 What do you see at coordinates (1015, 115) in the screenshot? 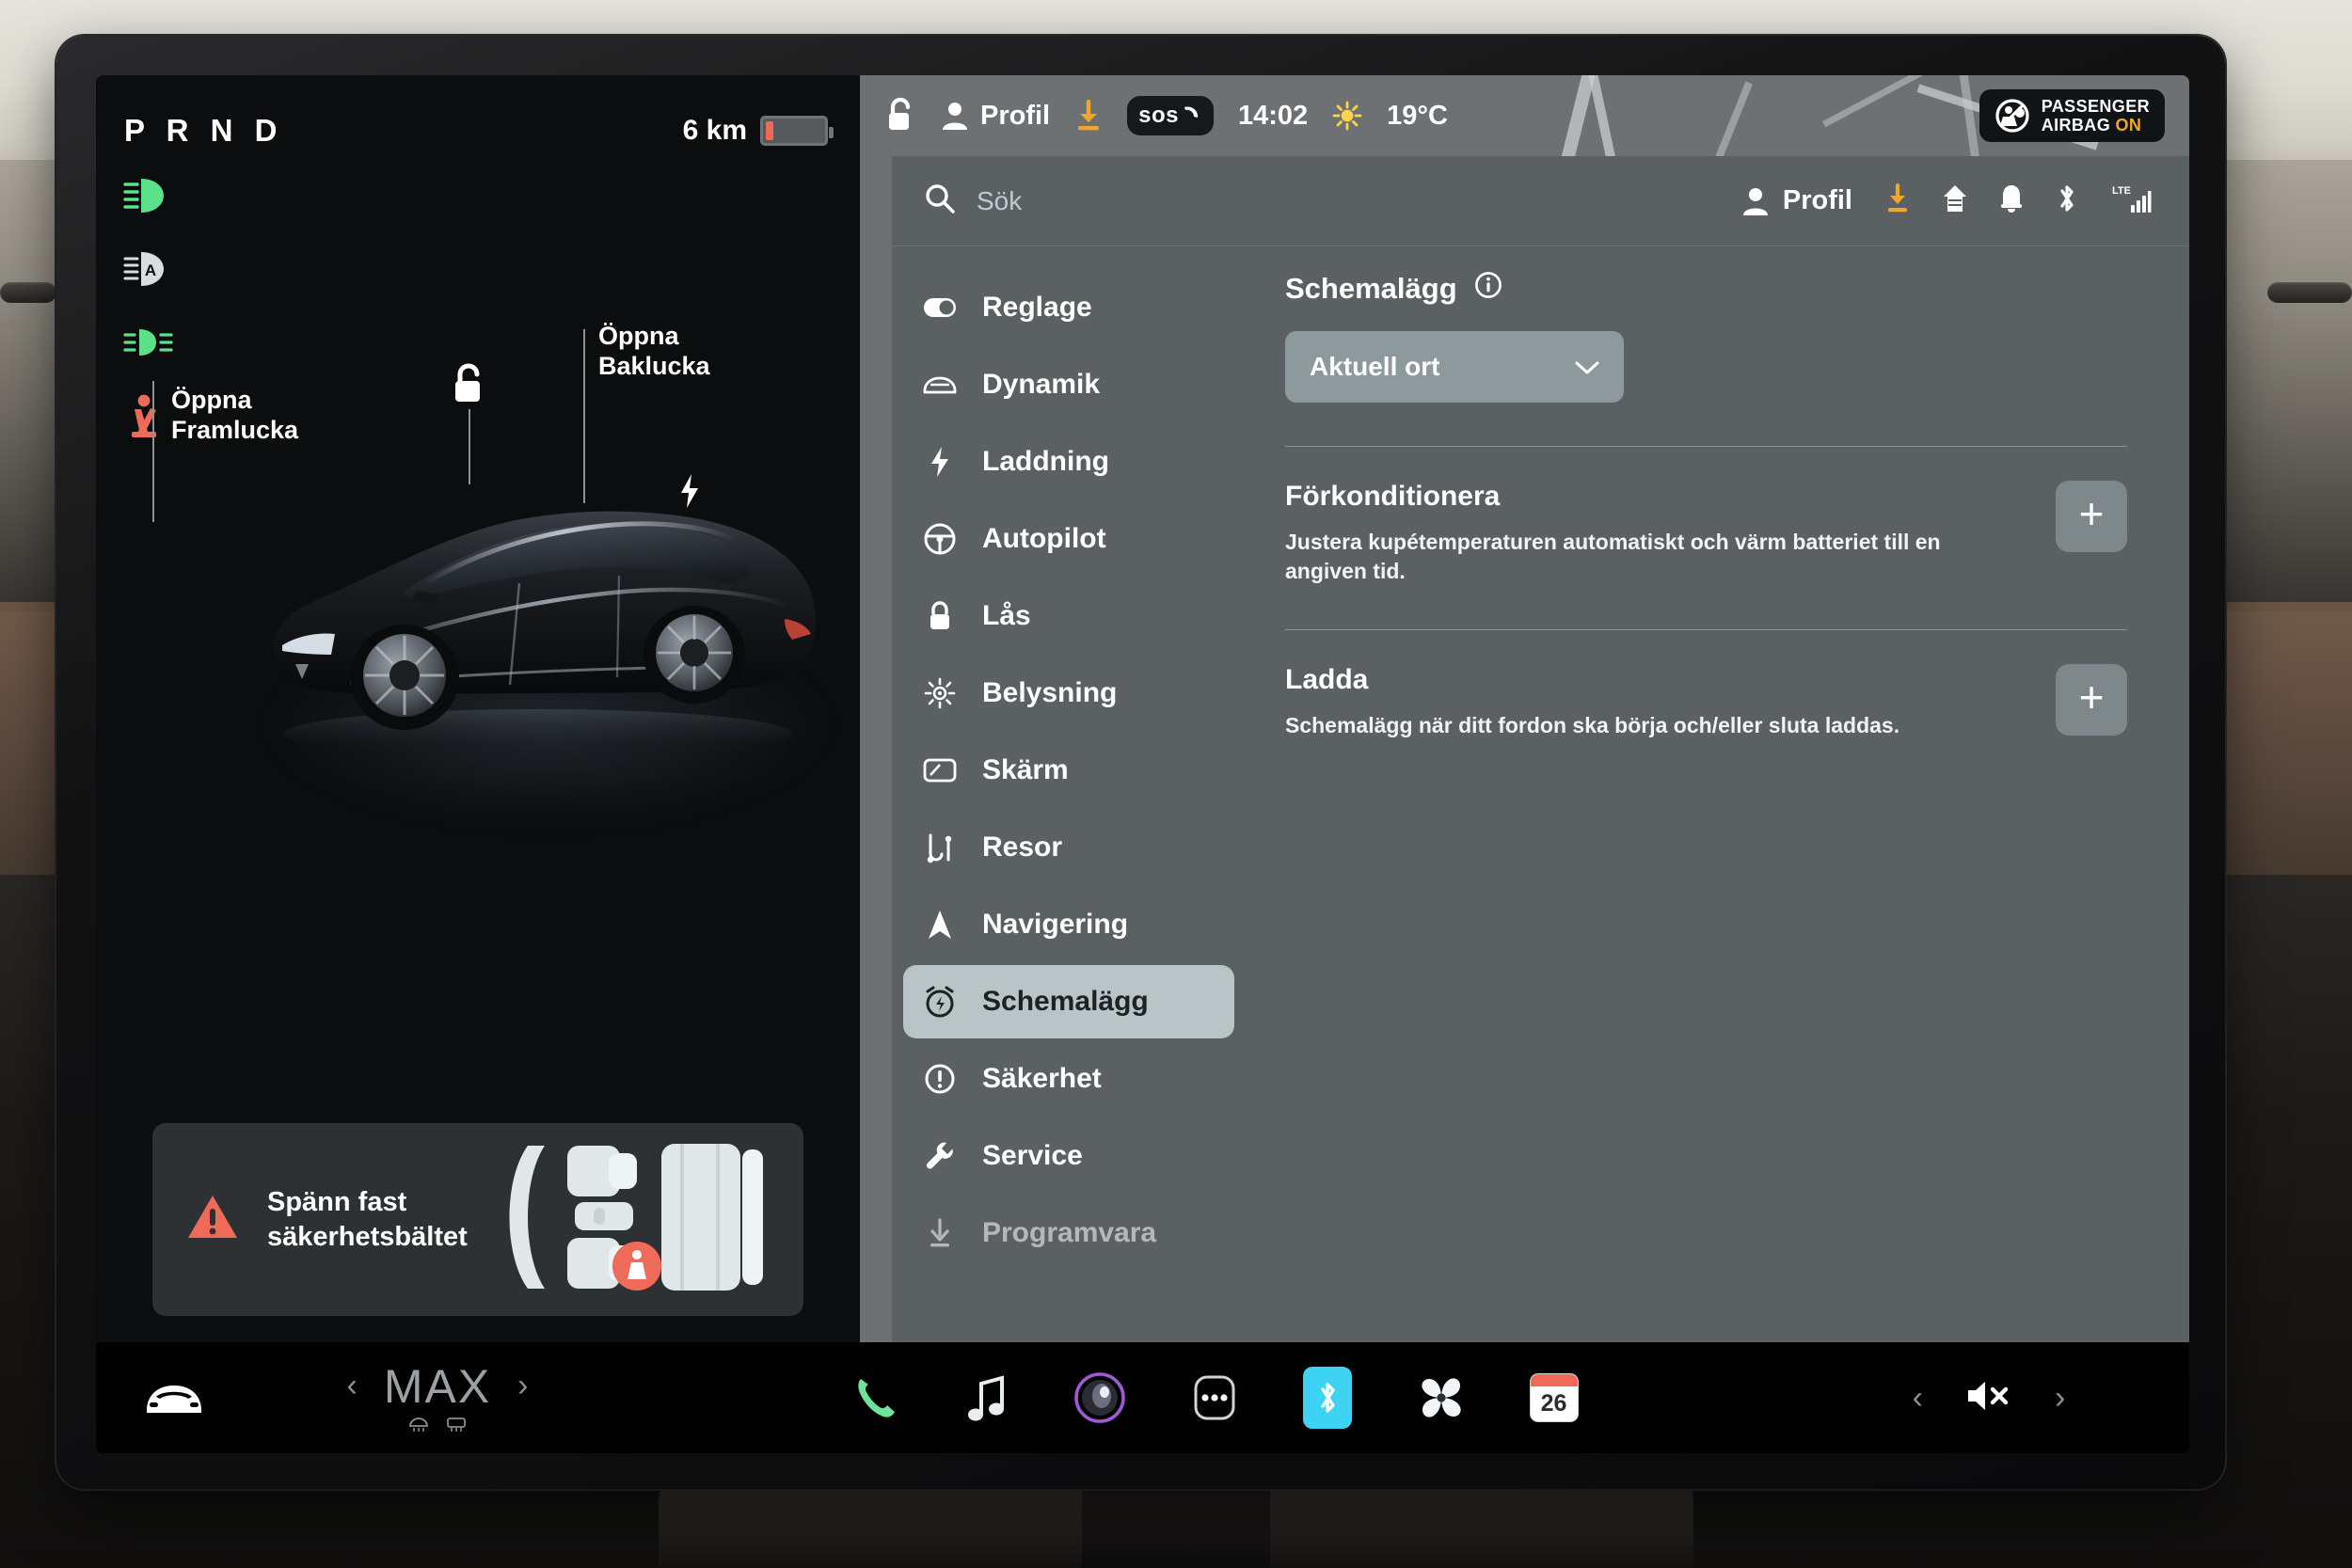
I see `profile-label: Profil` at bounding box center [1015, 115].